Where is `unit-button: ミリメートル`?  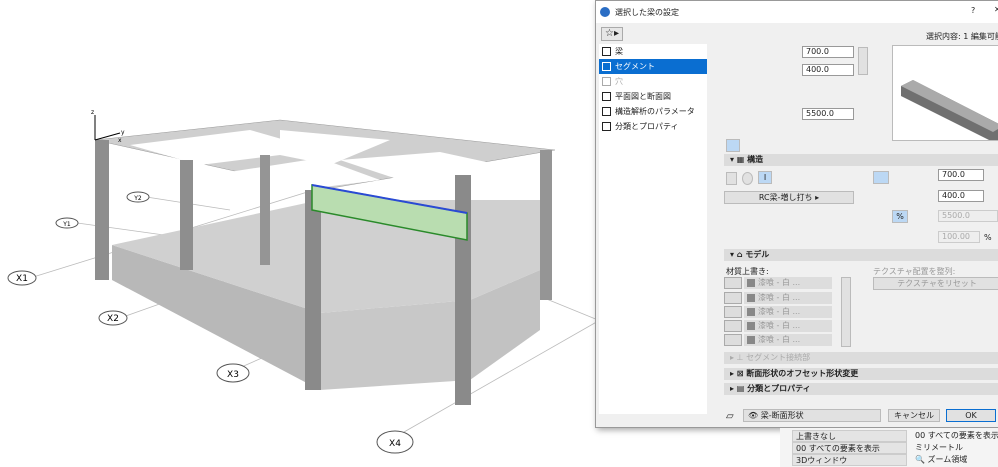 unit-button: ミリメートル is located at coordinates (939, 448).